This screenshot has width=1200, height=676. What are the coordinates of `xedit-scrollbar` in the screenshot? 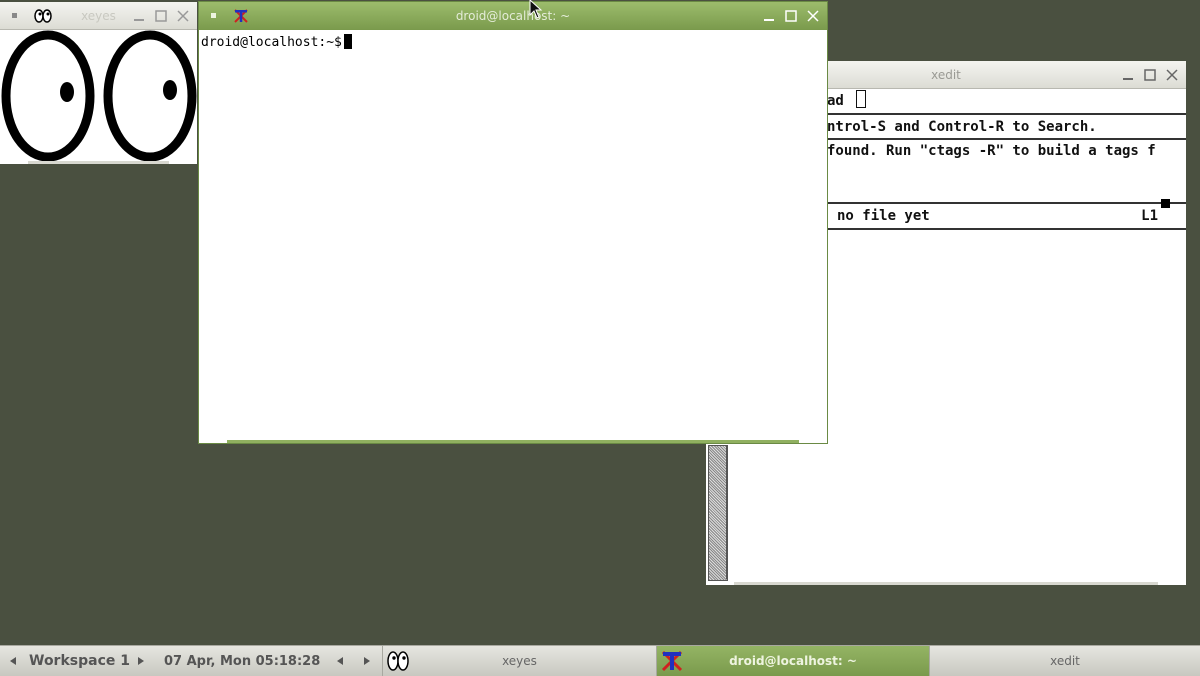 It's located at (718, 513).